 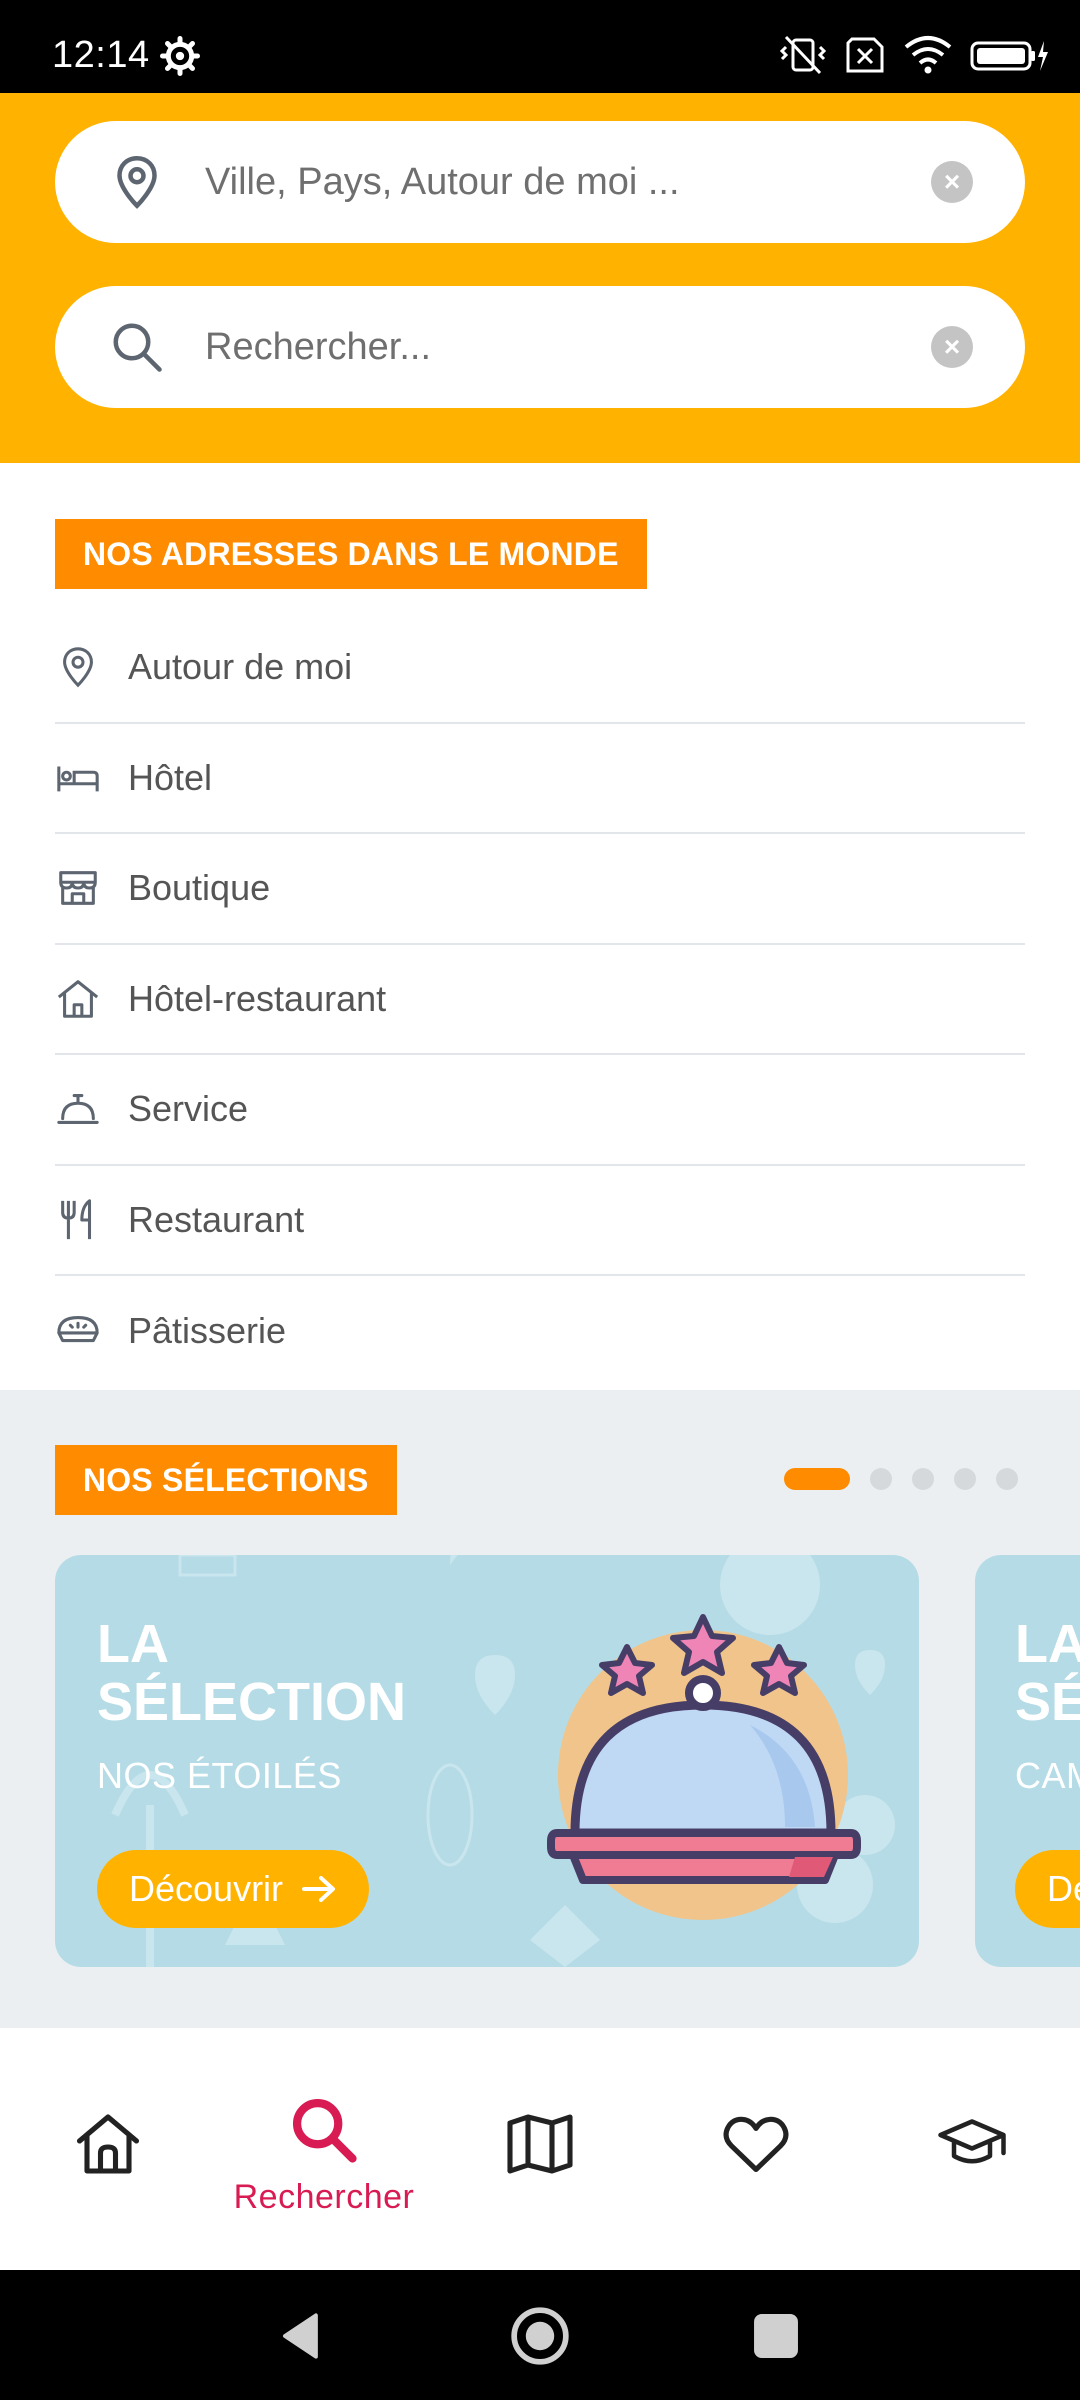 I want to click on discover-button: Découvrir, so click(x=233, y=1889).